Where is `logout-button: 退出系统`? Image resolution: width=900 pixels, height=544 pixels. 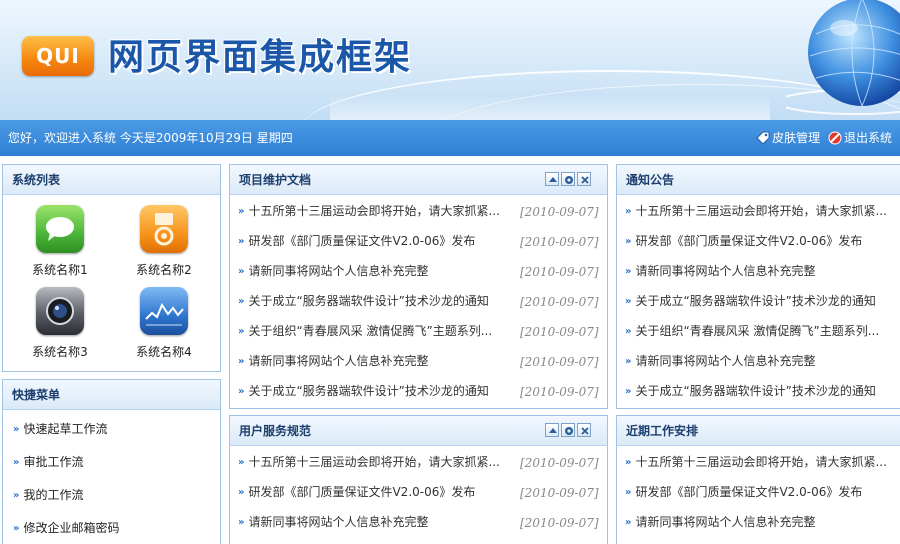 logout-button: 退出系统 is located at coordinates (860, 138).